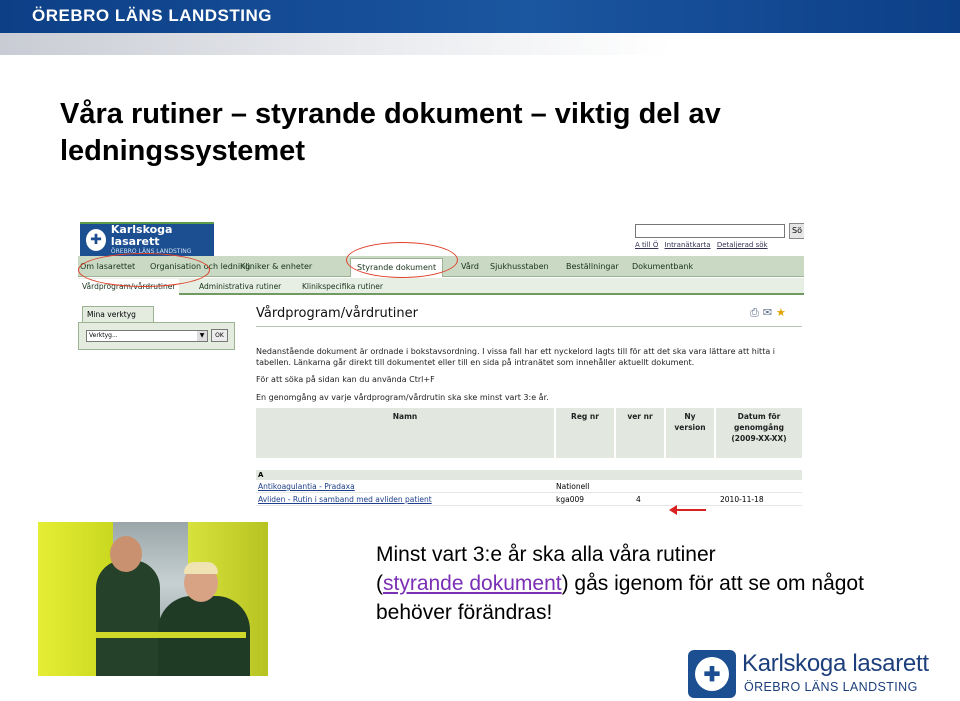 Image resolution: width=960 pixels, height=701 pixels. I want to click on banner-brand: ÖREBRO LÄNS LANDSTING, so click(152, 15).